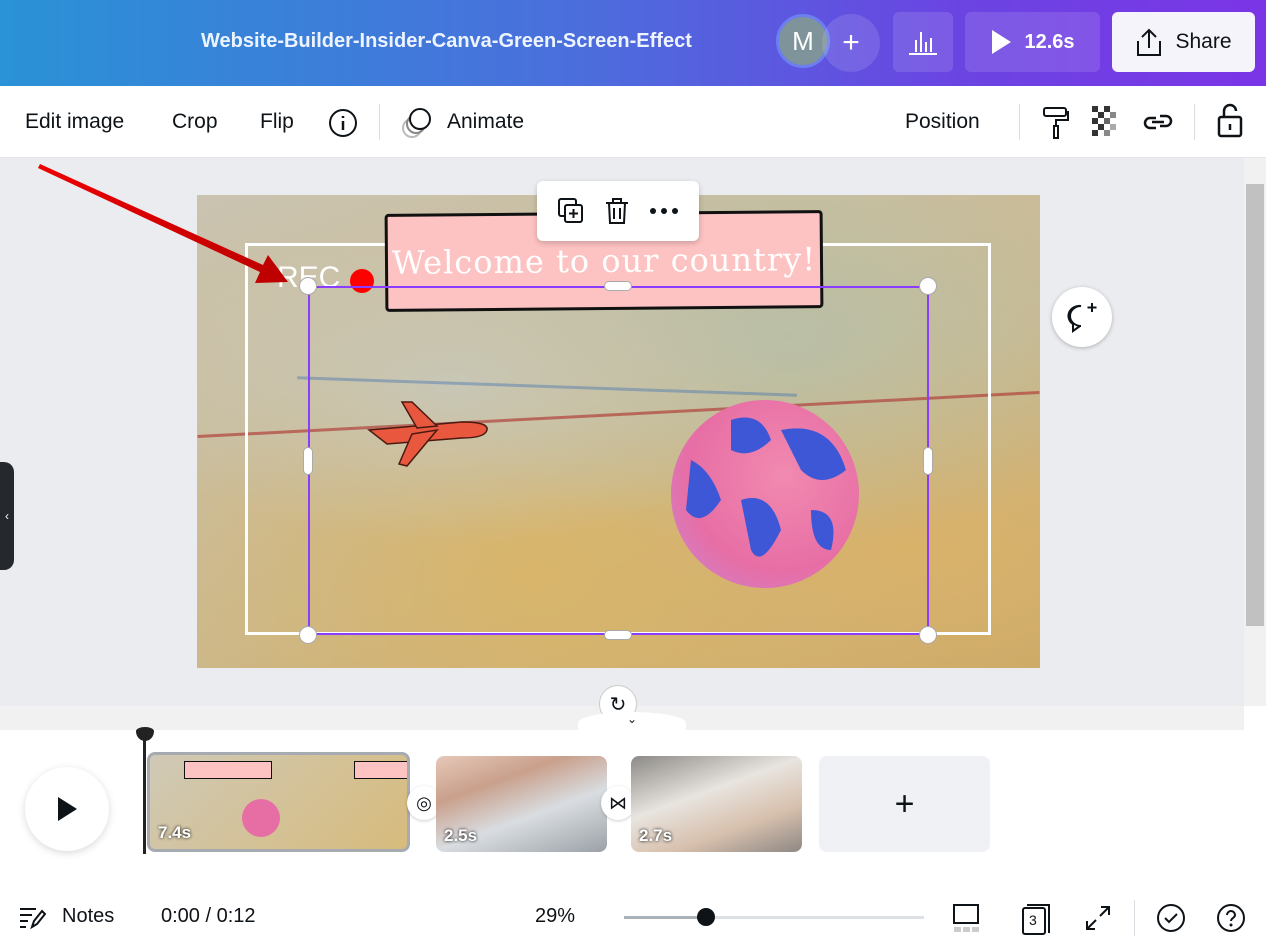 The height and width of the screenshot is (942, 1266). What do you see at coordinates (417, 123) in the screenshot?
I see `animate-icon` at bounding box center [417, 123].